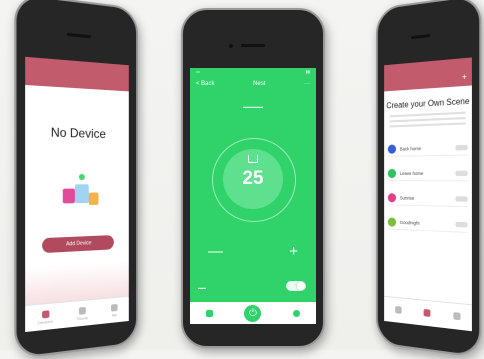  What do you see at coordinates (259, 84) in the screenshot?
I see `nav-title: Nest` at bounding box center [259, 84].